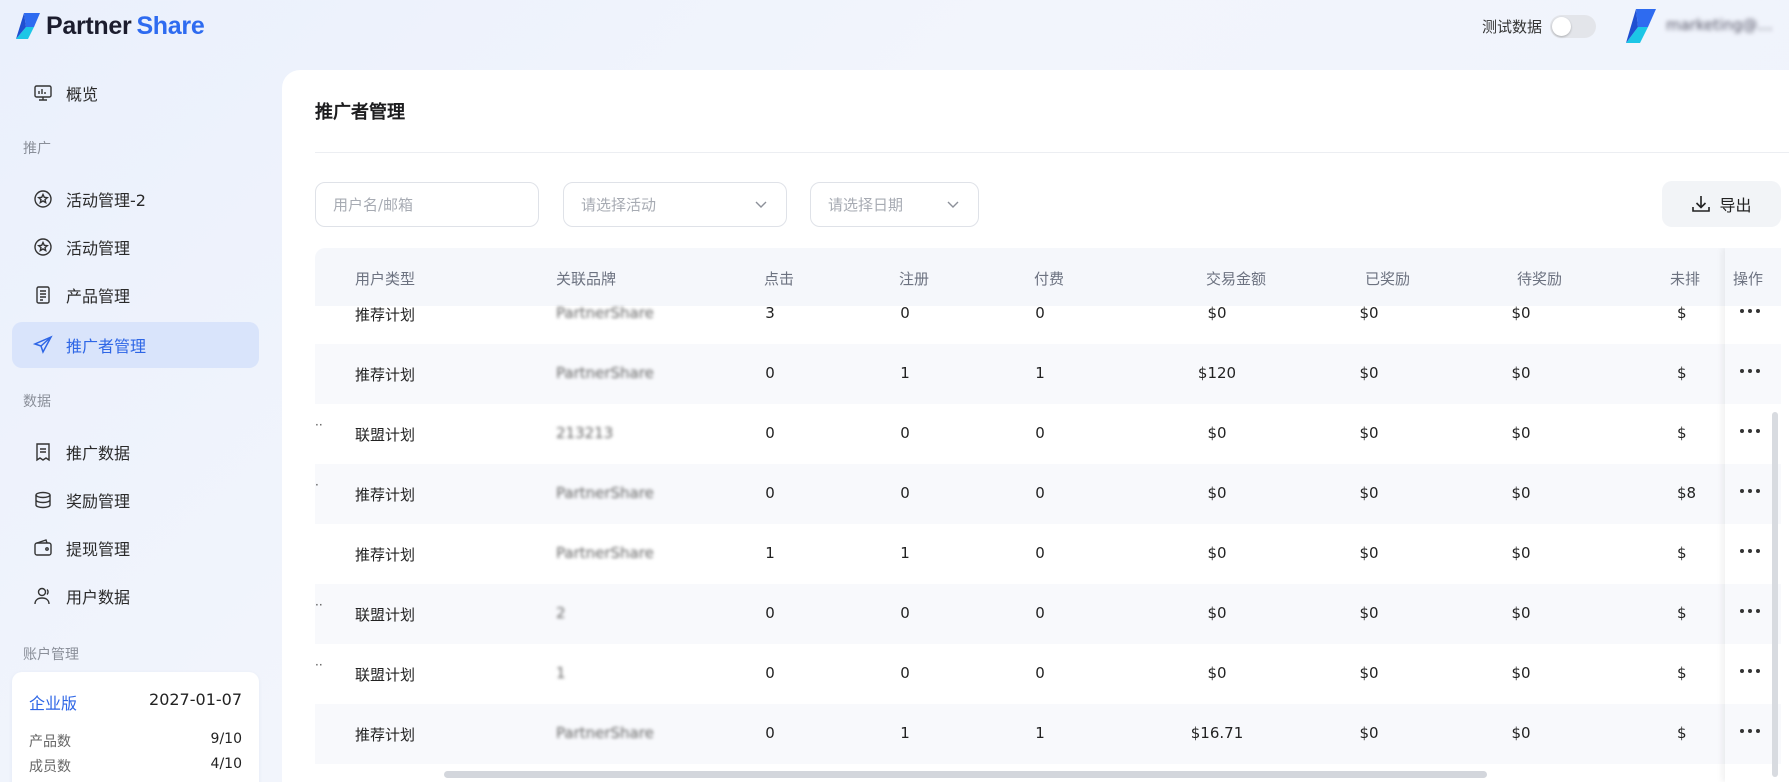 This screenshot has height=782, width=1789. I want to click on sidebar-item-product: 产品管理, so click(135, 295).